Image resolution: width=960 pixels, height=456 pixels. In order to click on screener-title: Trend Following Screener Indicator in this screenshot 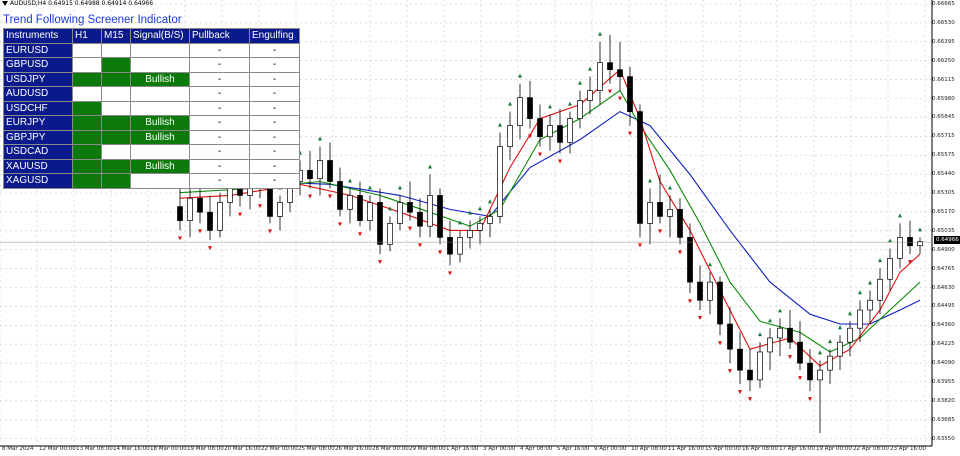, I will do `click(92, 20)`.